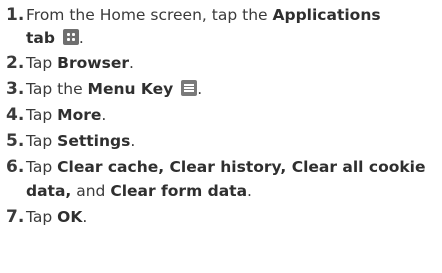 This screenshot has width=442, height=273. Describe the element at coordinates (70, 37) in the screenshot. I see `apps-grid-icon` at that location.